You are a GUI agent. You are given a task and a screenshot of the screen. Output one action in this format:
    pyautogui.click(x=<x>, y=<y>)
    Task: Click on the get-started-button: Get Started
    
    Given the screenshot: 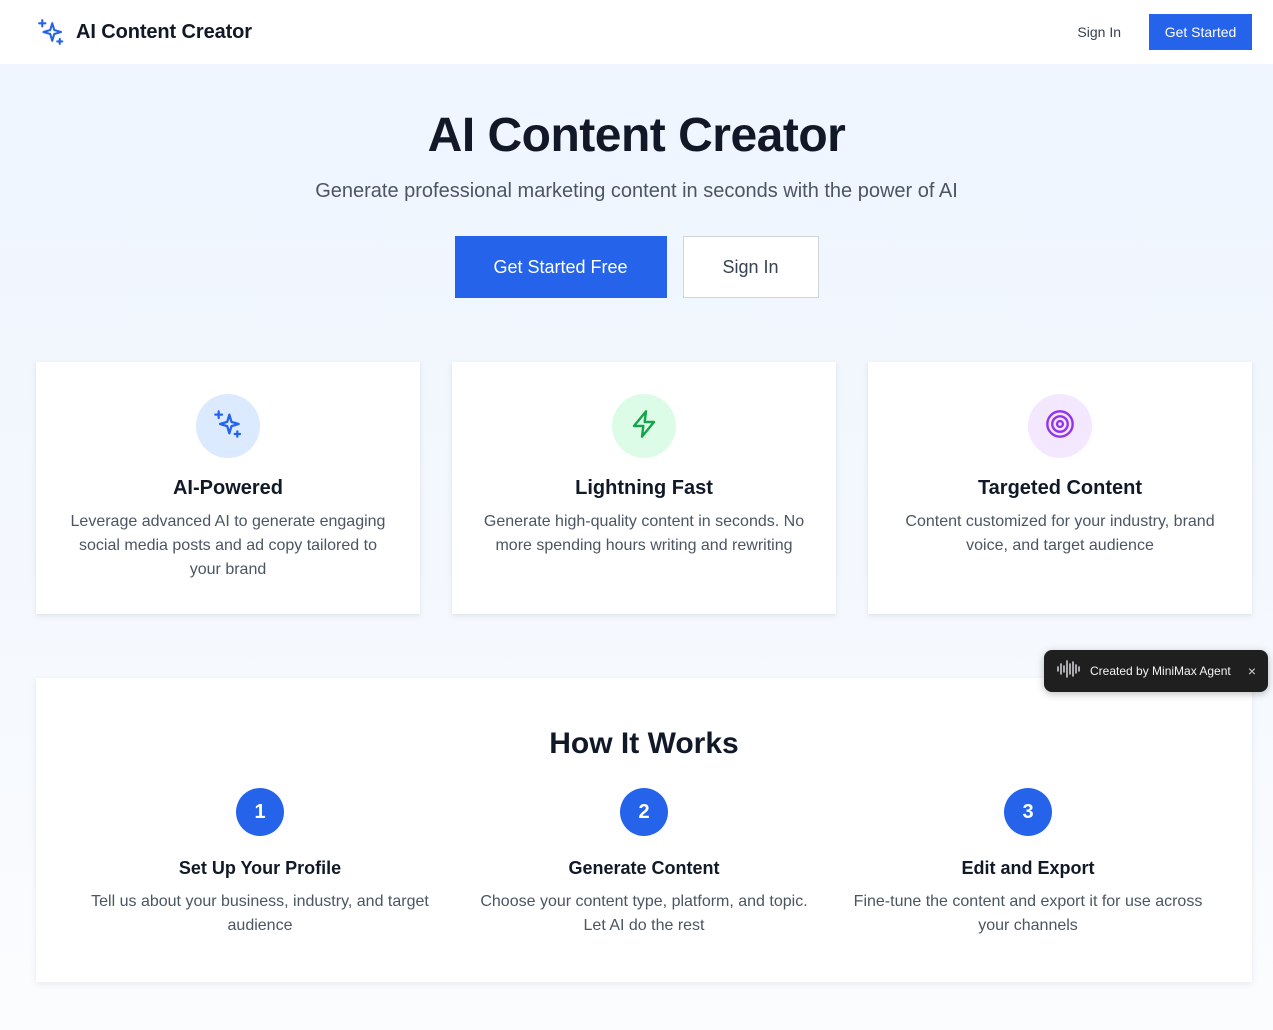 What is the action you would take?
    pyautogui.click(x=1200, y=32)
    